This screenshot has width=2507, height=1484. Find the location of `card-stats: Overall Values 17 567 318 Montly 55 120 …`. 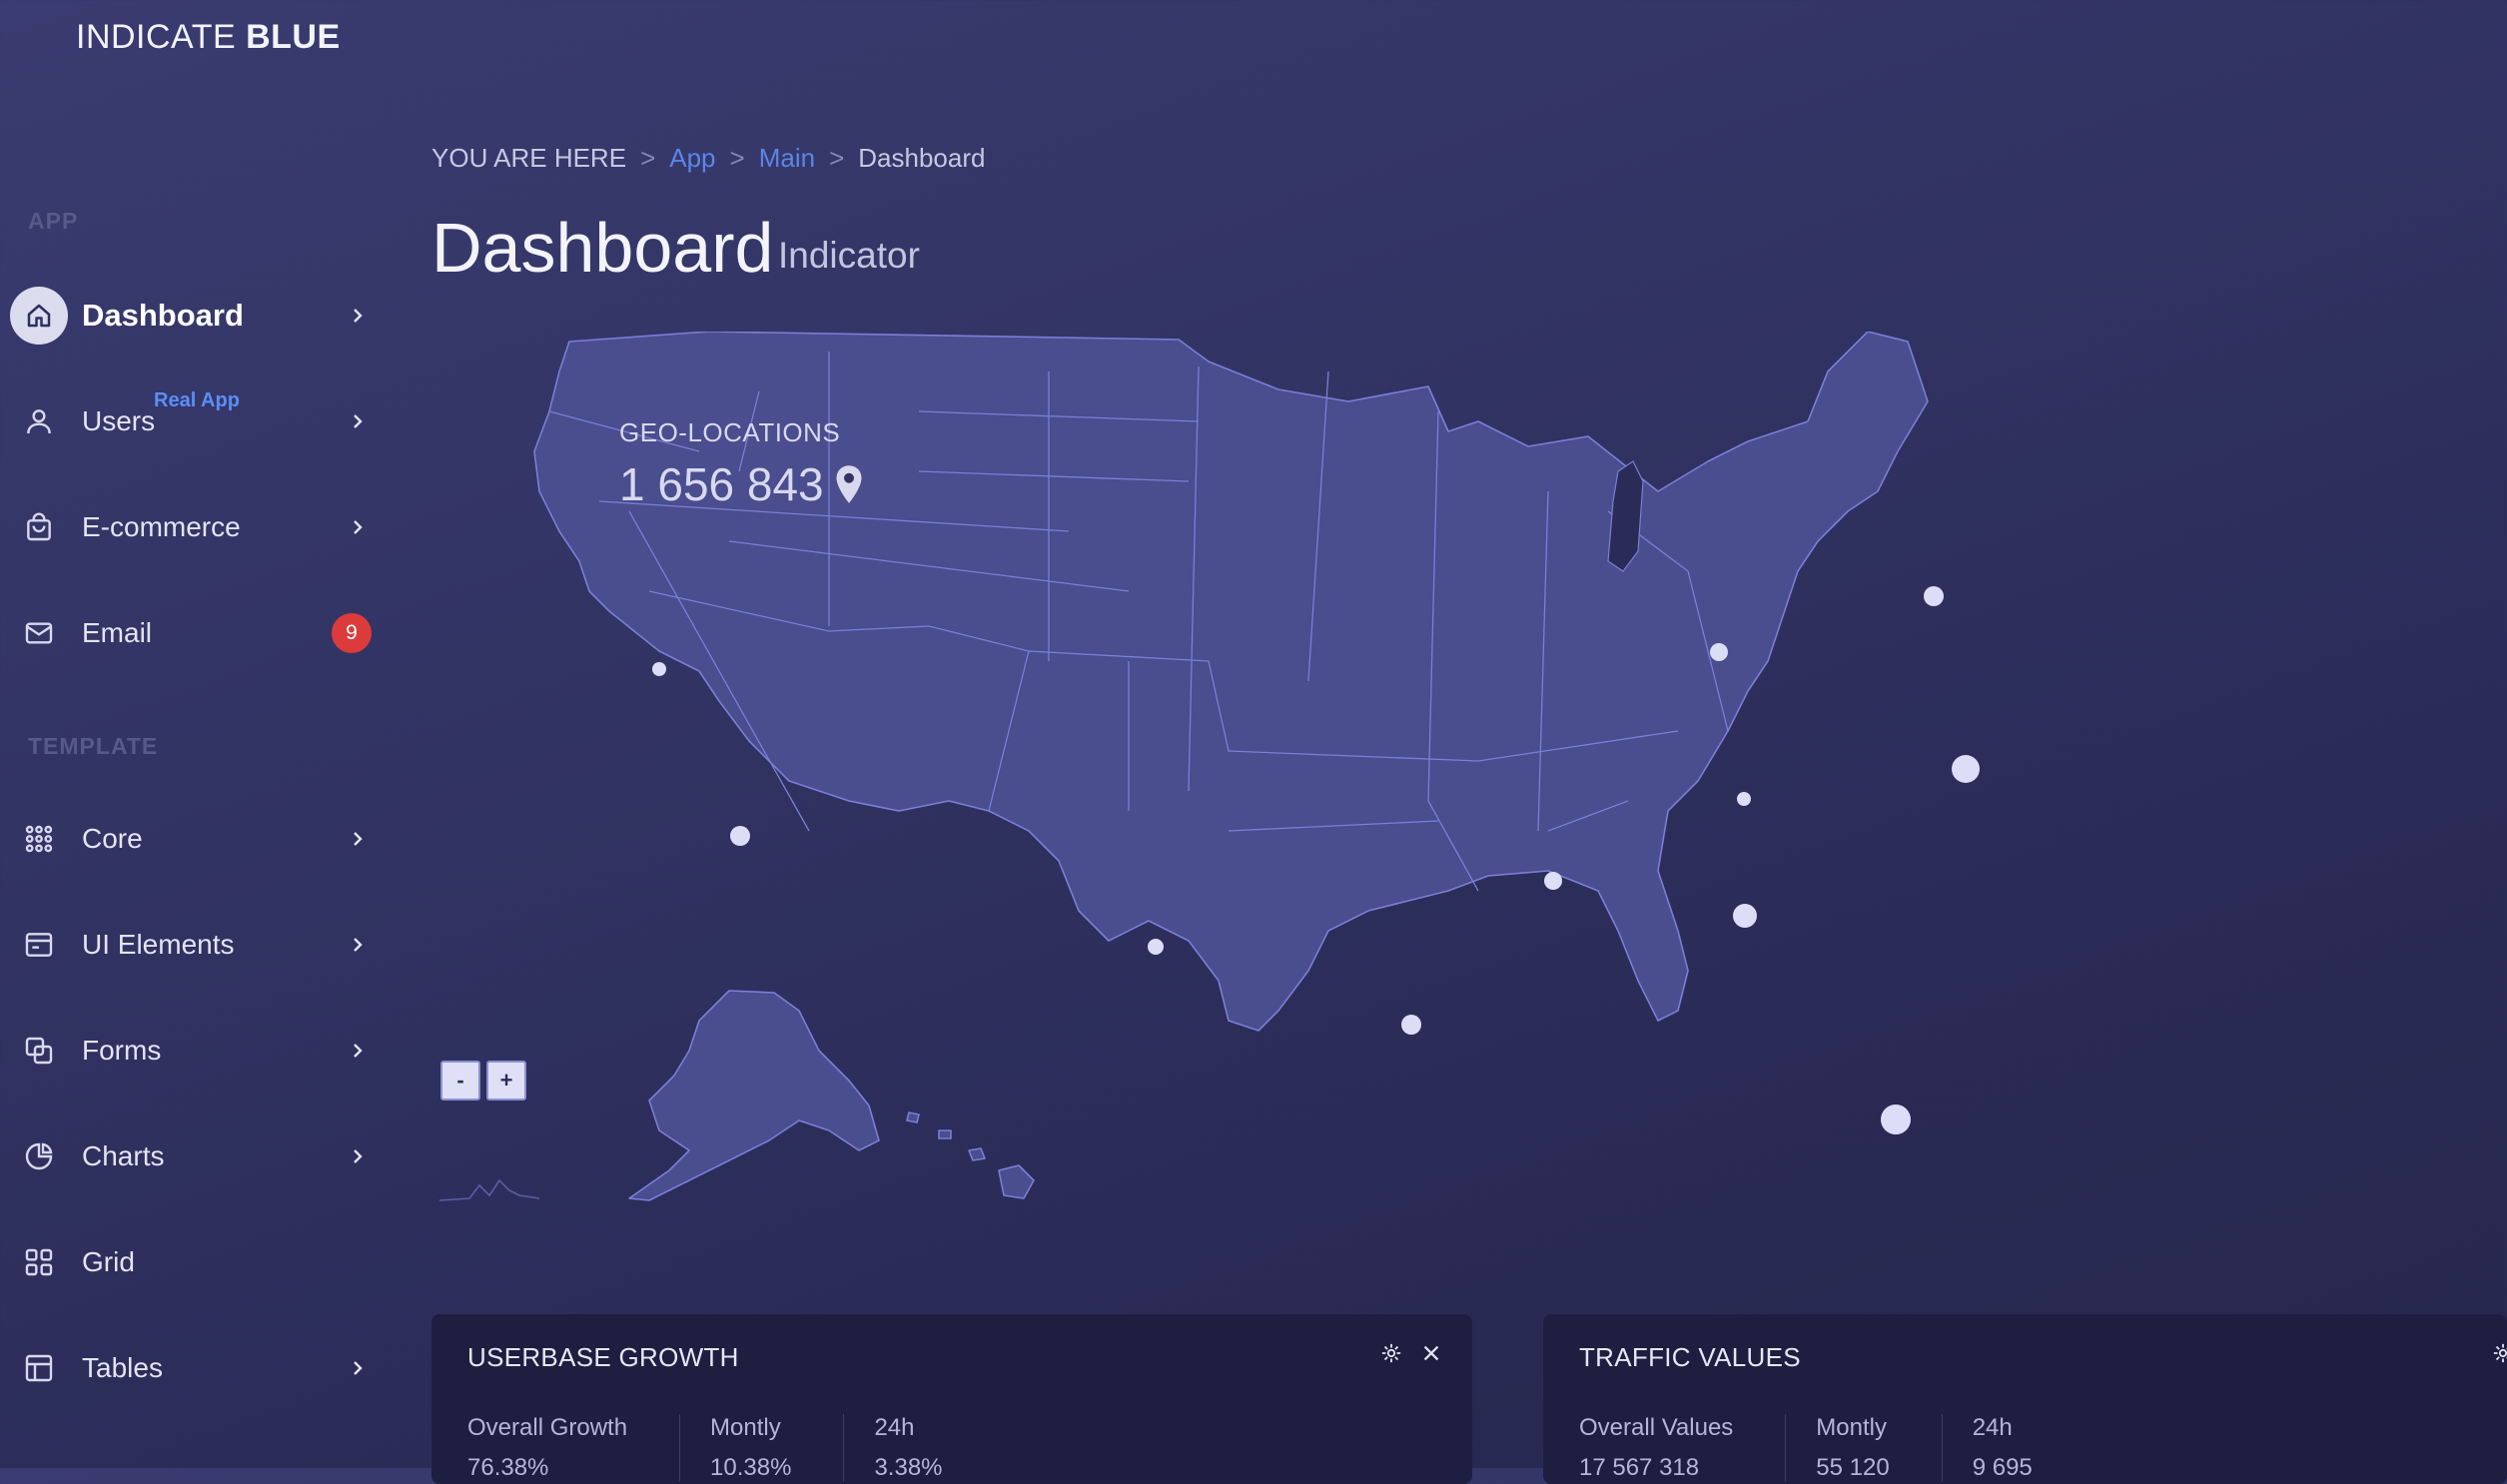

card-stats: Overall Values 17 567 318 Montly 55 120 … is located at coordinates (1832, 1448).